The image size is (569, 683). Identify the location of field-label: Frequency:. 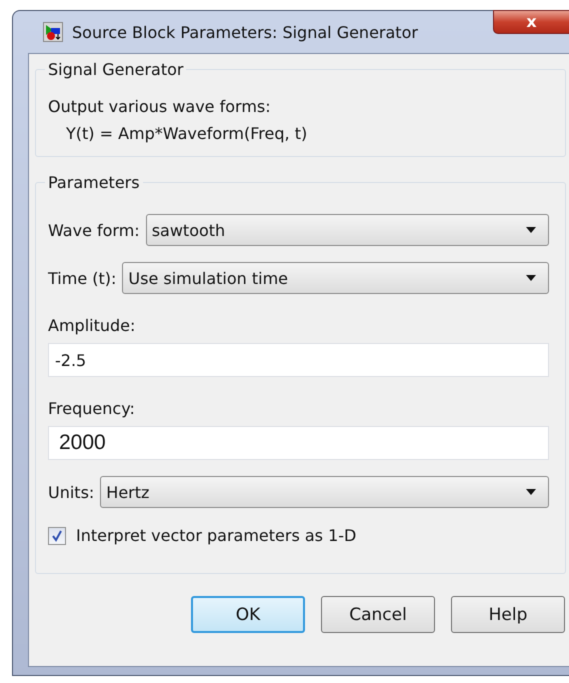
(92, 408).